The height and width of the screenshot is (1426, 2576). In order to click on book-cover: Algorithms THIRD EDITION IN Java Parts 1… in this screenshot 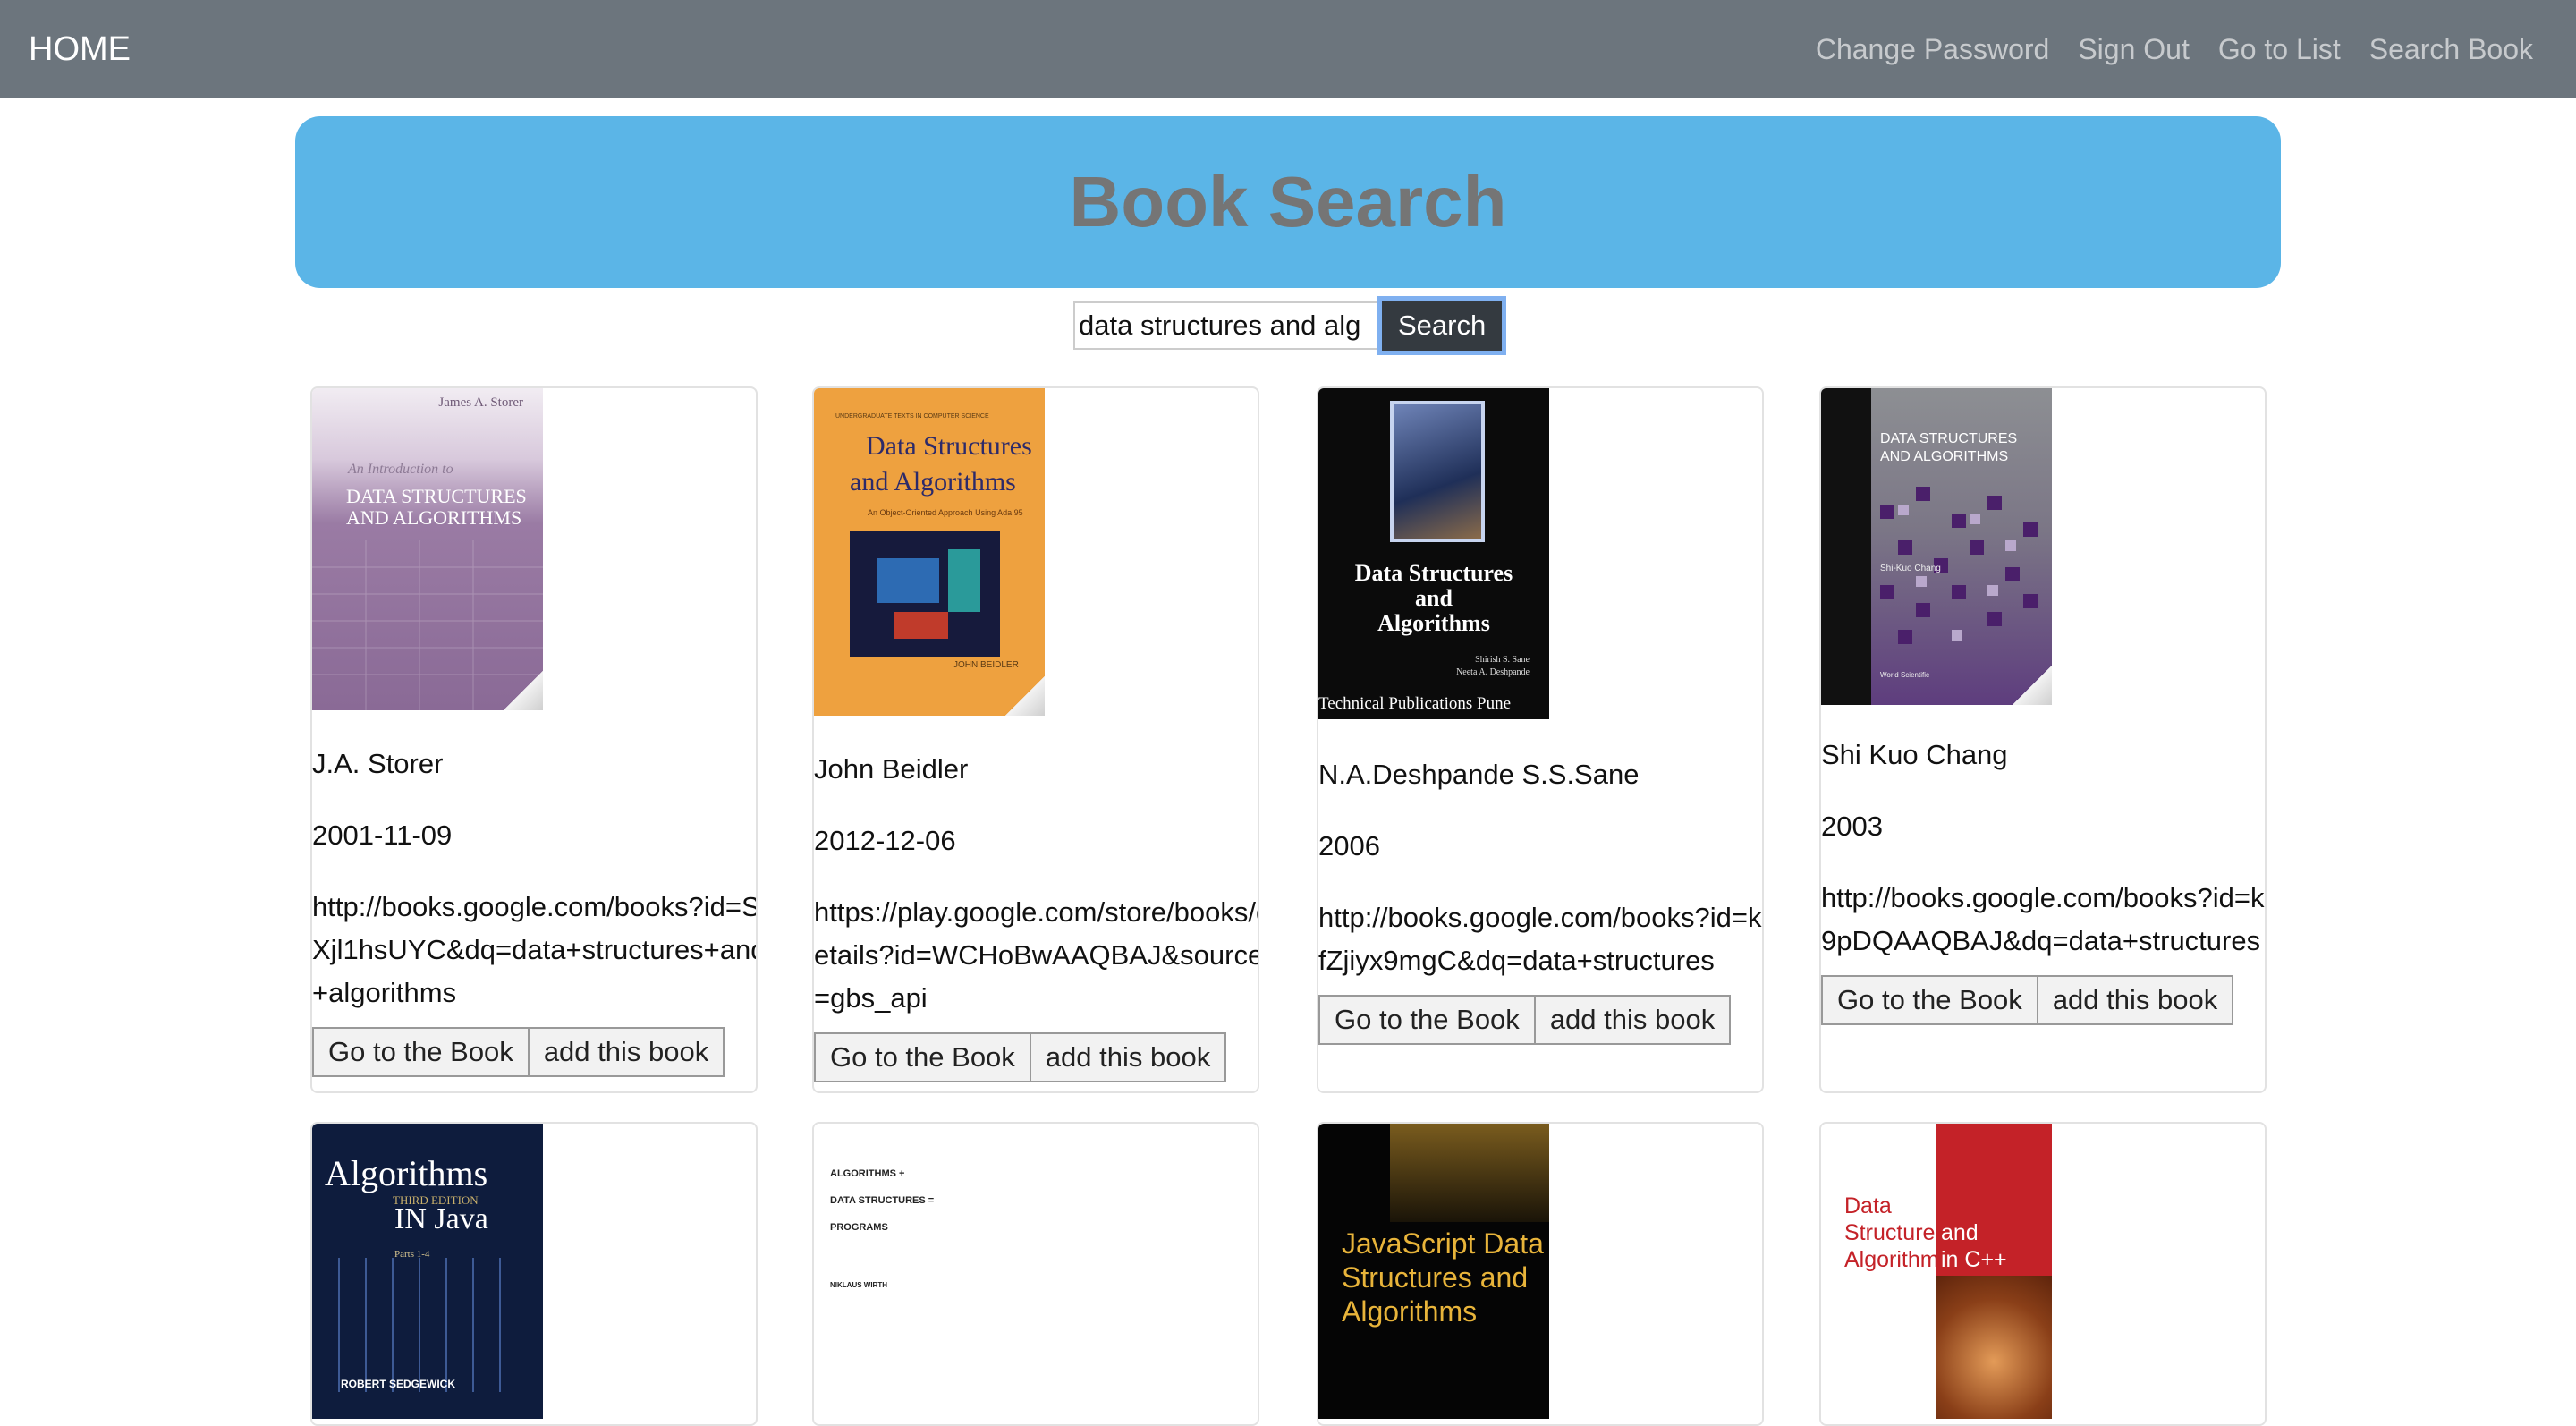, I will do `click(427, 1272)`.